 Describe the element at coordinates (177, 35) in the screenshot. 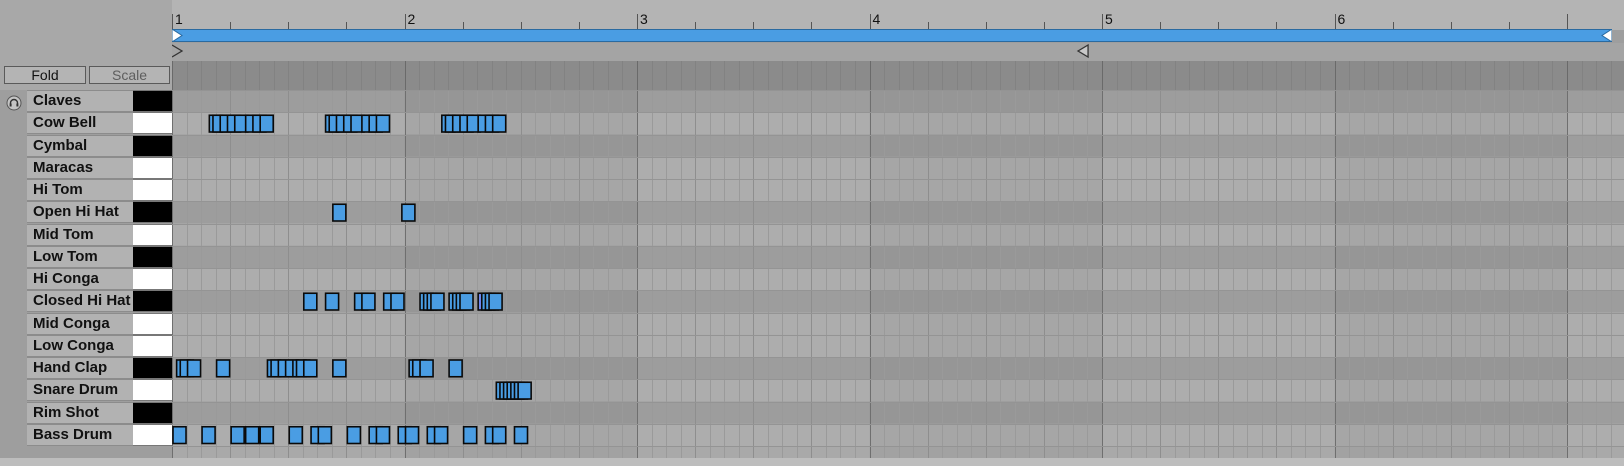

I see `loop-start-flag` at that location.